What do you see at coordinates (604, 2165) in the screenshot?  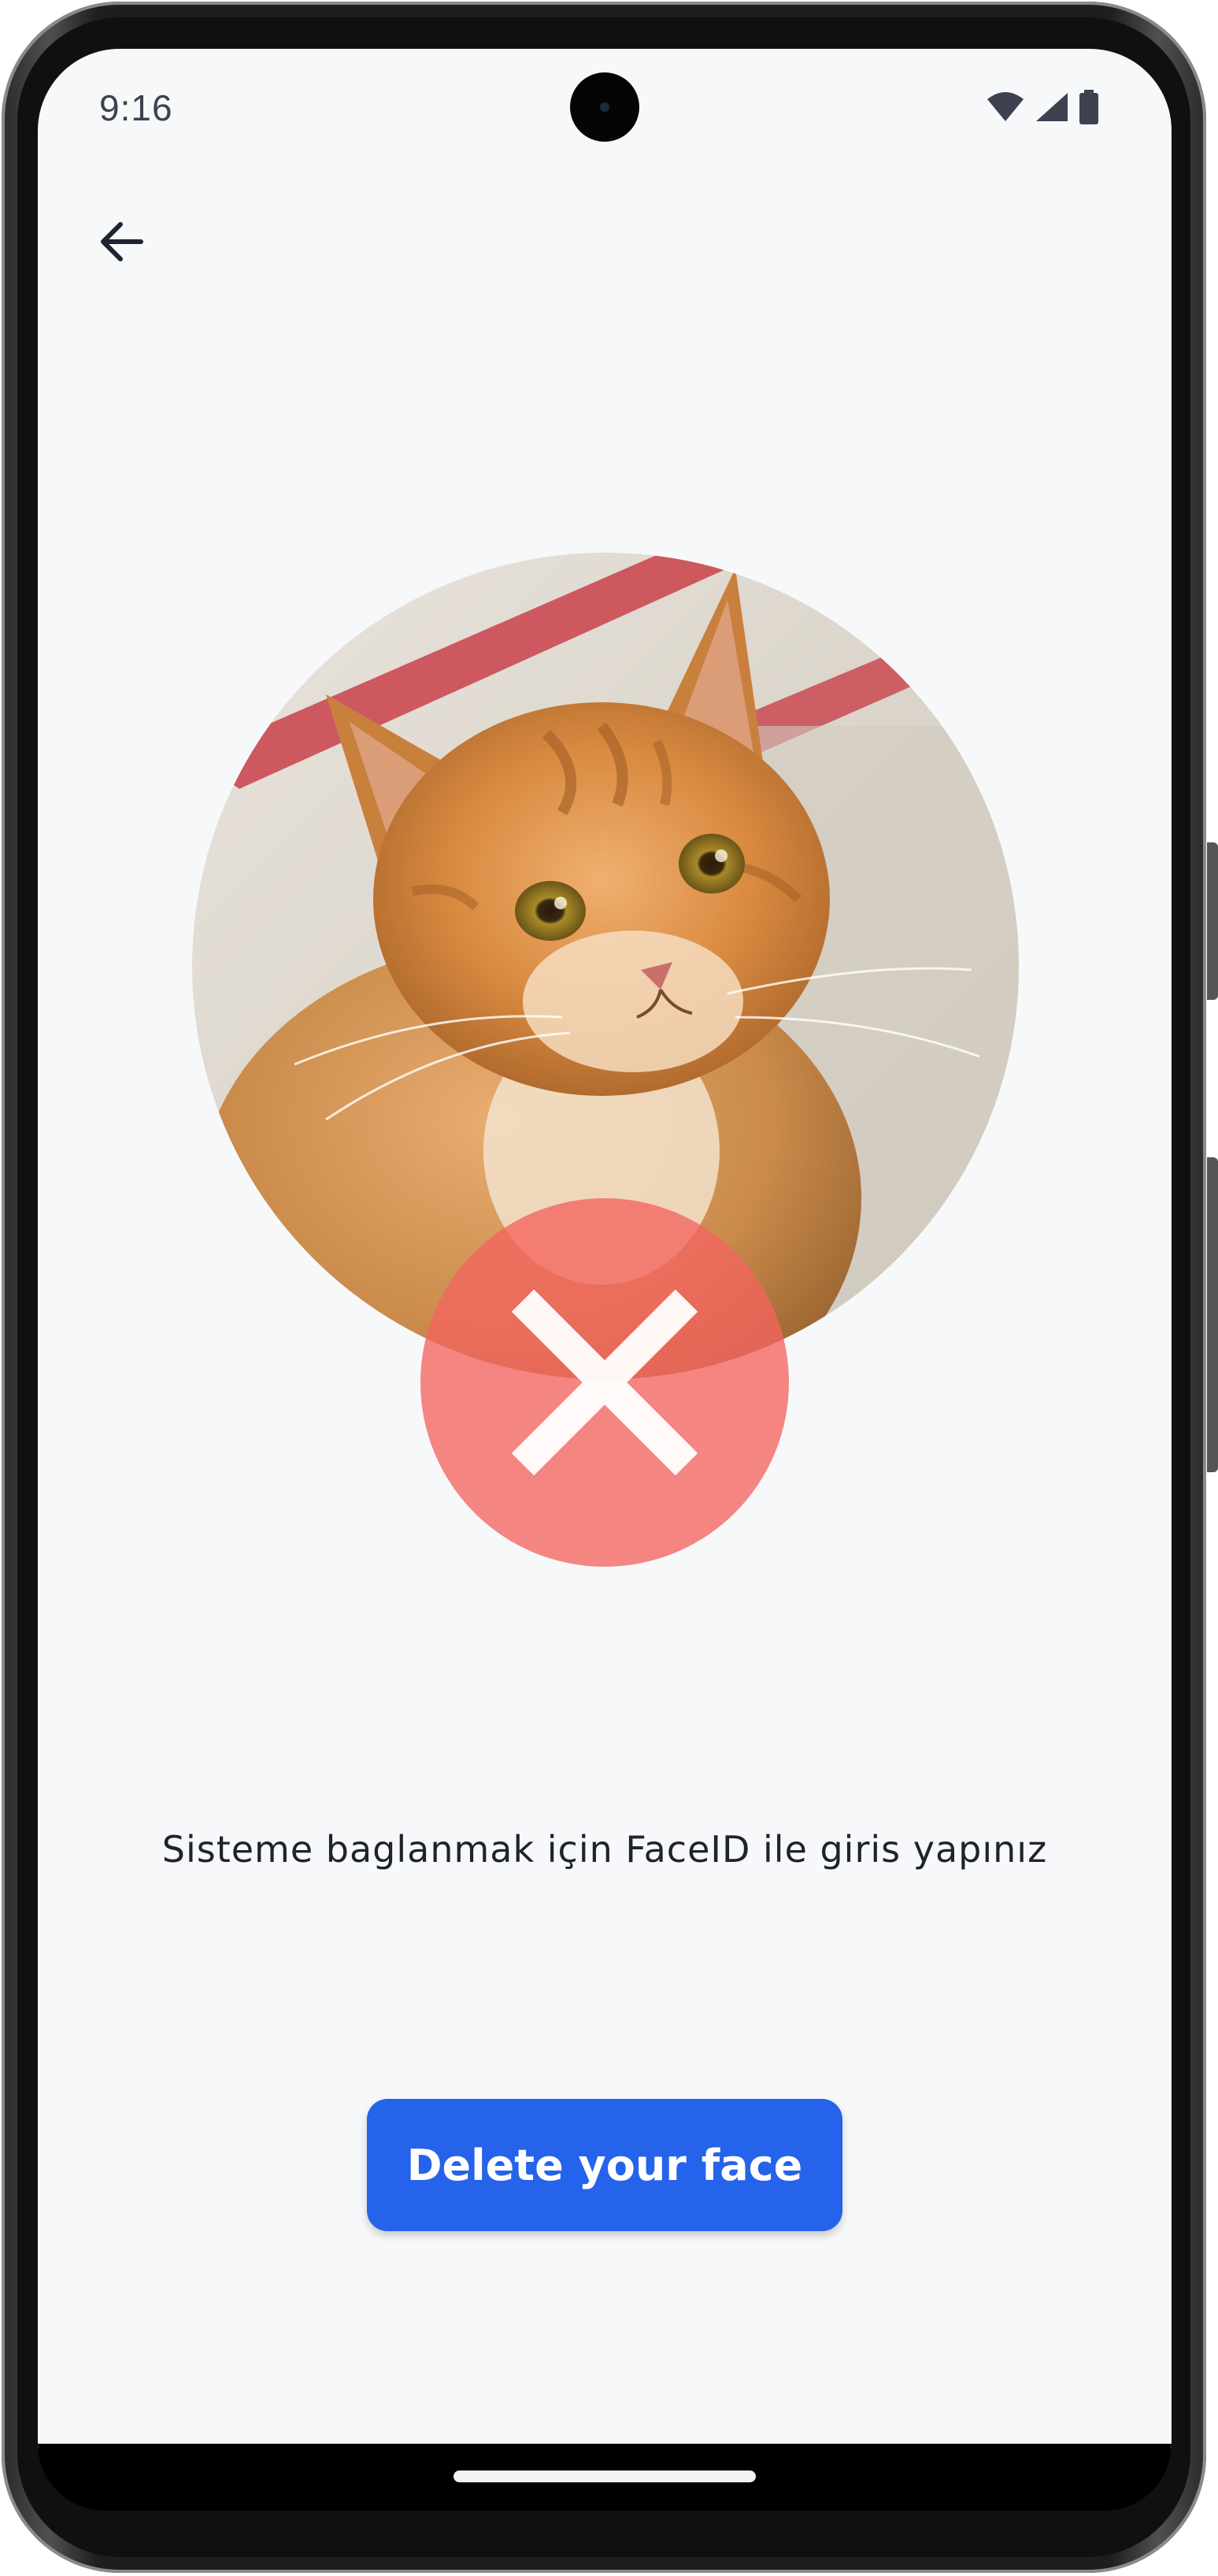 I see `delete-face-button: Delete your face` at bounding box center [604, 2165].